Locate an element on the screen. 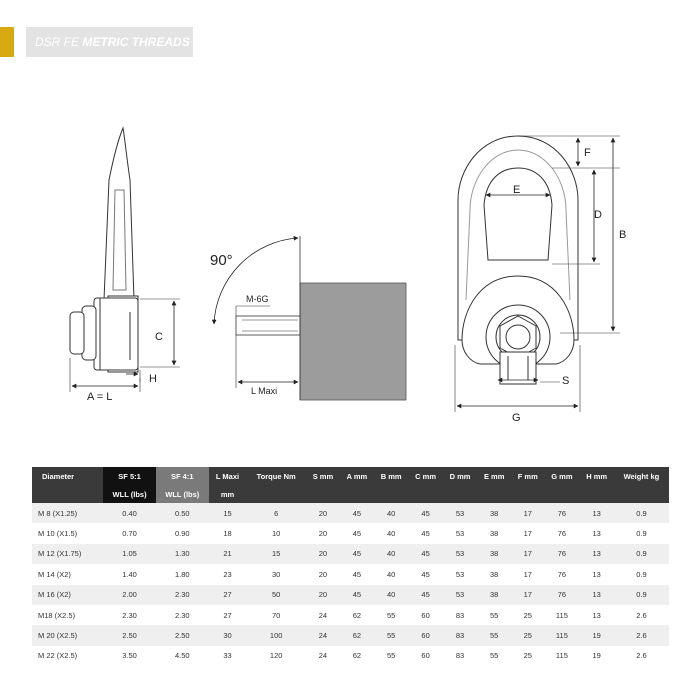 This screenshot has height=700, width=700. col-header-c: C mm is located at coordinates (425, 476).